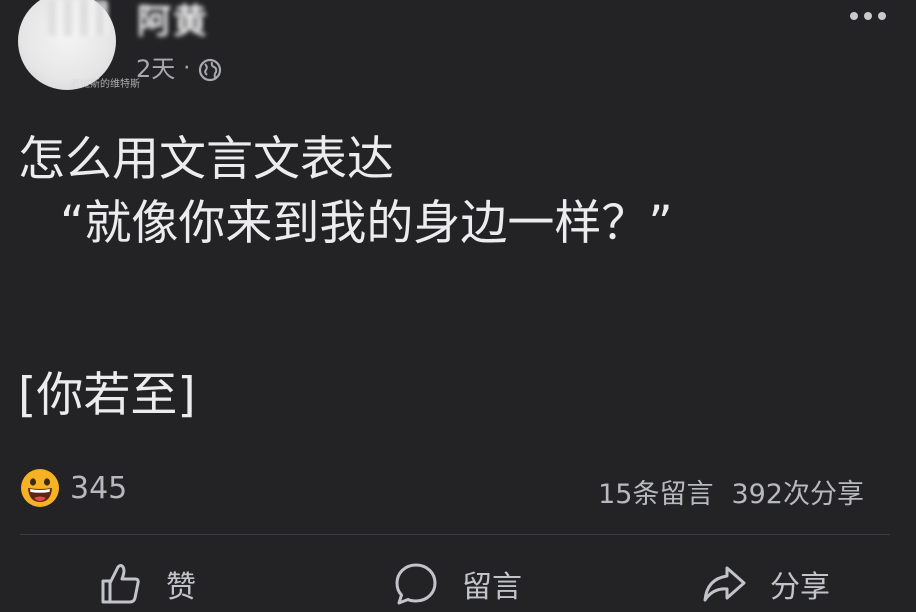 This screenshot has height=612, width=916. What do you see at coordinates (120, 584) in the screenshot?
I see `thumbs-up-icon` at bounding box center [120, 584].